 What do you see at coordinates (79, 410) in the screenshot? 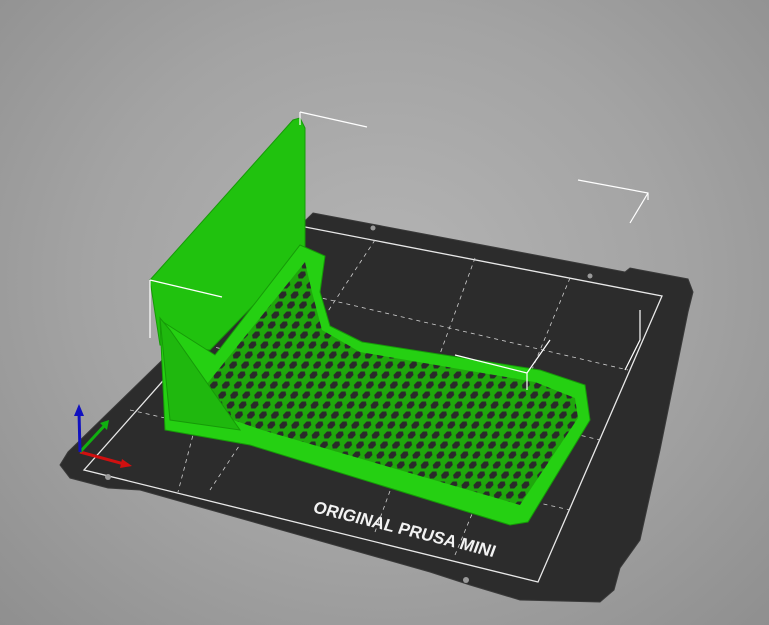
I see `z-axis-arrow-icon` at bounding box center [79, 410].